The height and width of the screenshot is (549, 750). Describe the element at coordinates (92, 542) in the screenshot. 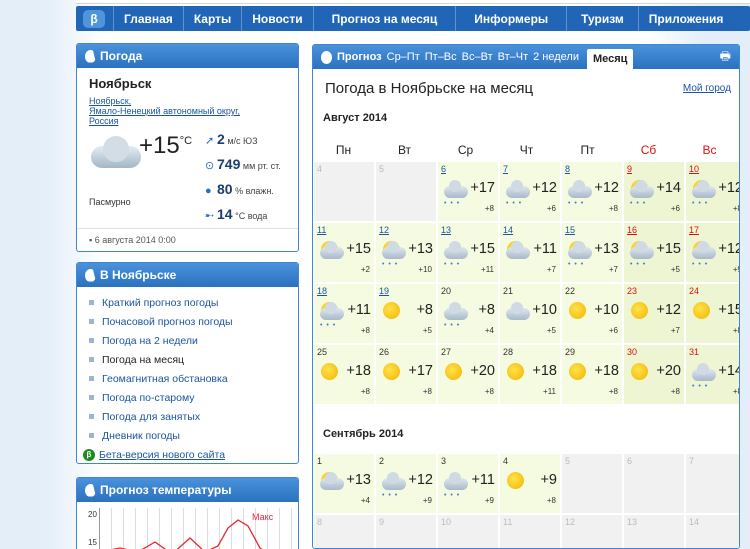

I see `y-tick-15: 15` at that location.